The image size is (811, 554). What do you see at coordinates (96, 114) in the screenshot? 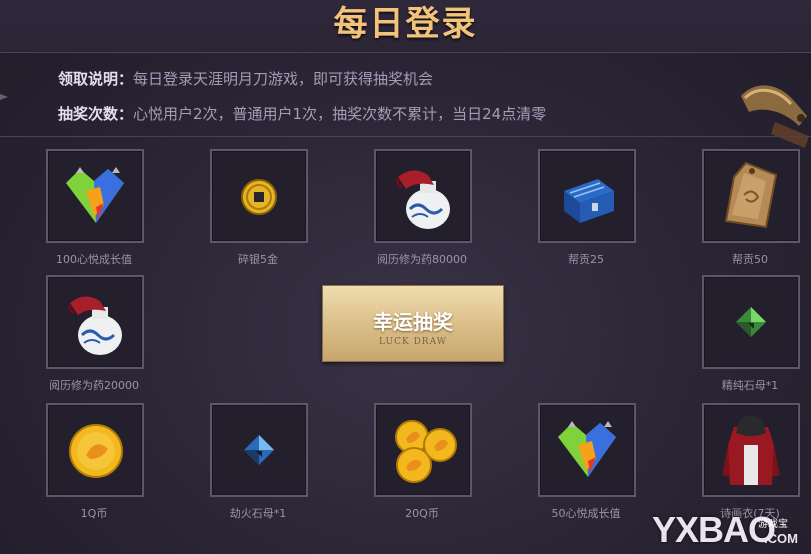
I see `count-label: 抽奖次数：` at bounding box center [96, 114].